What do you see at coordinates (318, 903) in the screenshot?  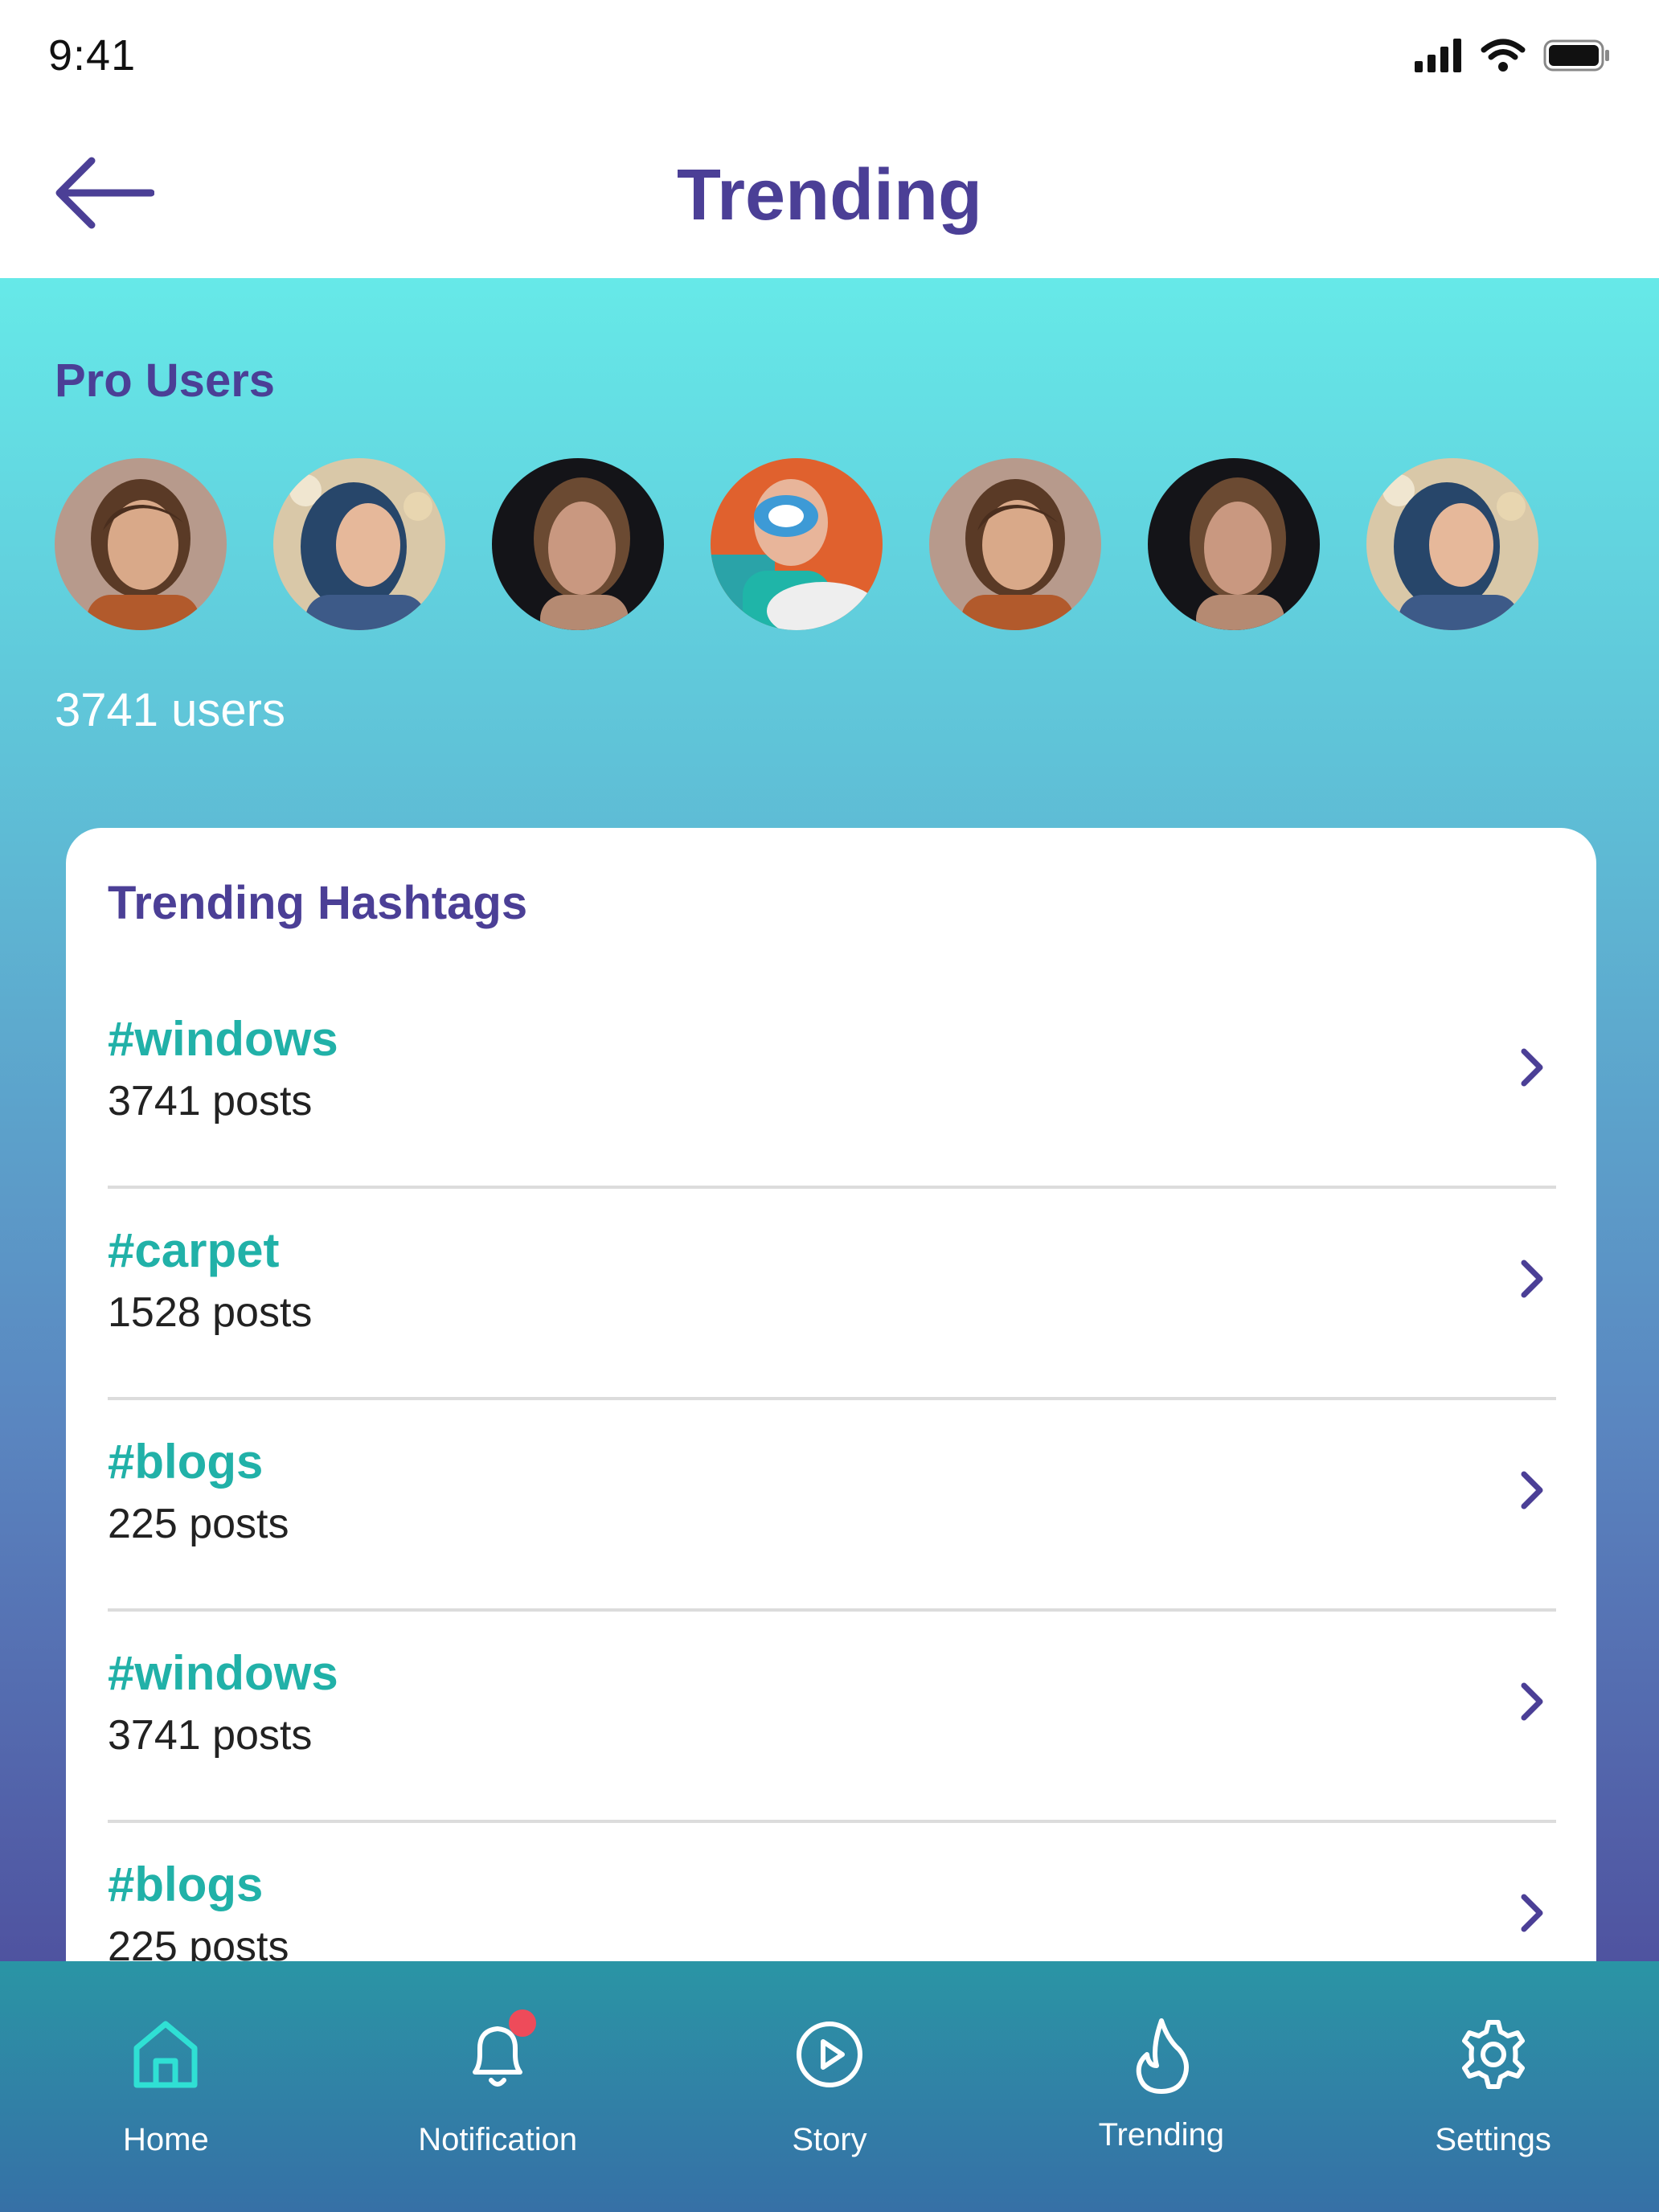 I see `trending-hashtags-title: Trending Hashtags` at bounding box center [318, 903].